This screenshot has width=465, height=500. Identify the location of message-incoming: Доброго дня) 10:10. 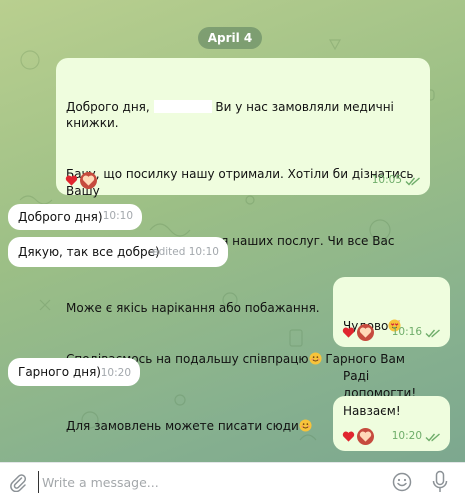
(75, 217).